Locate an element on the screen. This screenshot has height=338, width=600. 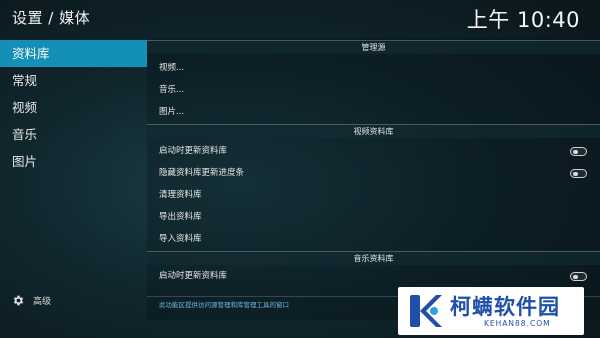
hide-library-update-progress: 隐藏资料库更新进度条 is located at coordinates (373, 173).